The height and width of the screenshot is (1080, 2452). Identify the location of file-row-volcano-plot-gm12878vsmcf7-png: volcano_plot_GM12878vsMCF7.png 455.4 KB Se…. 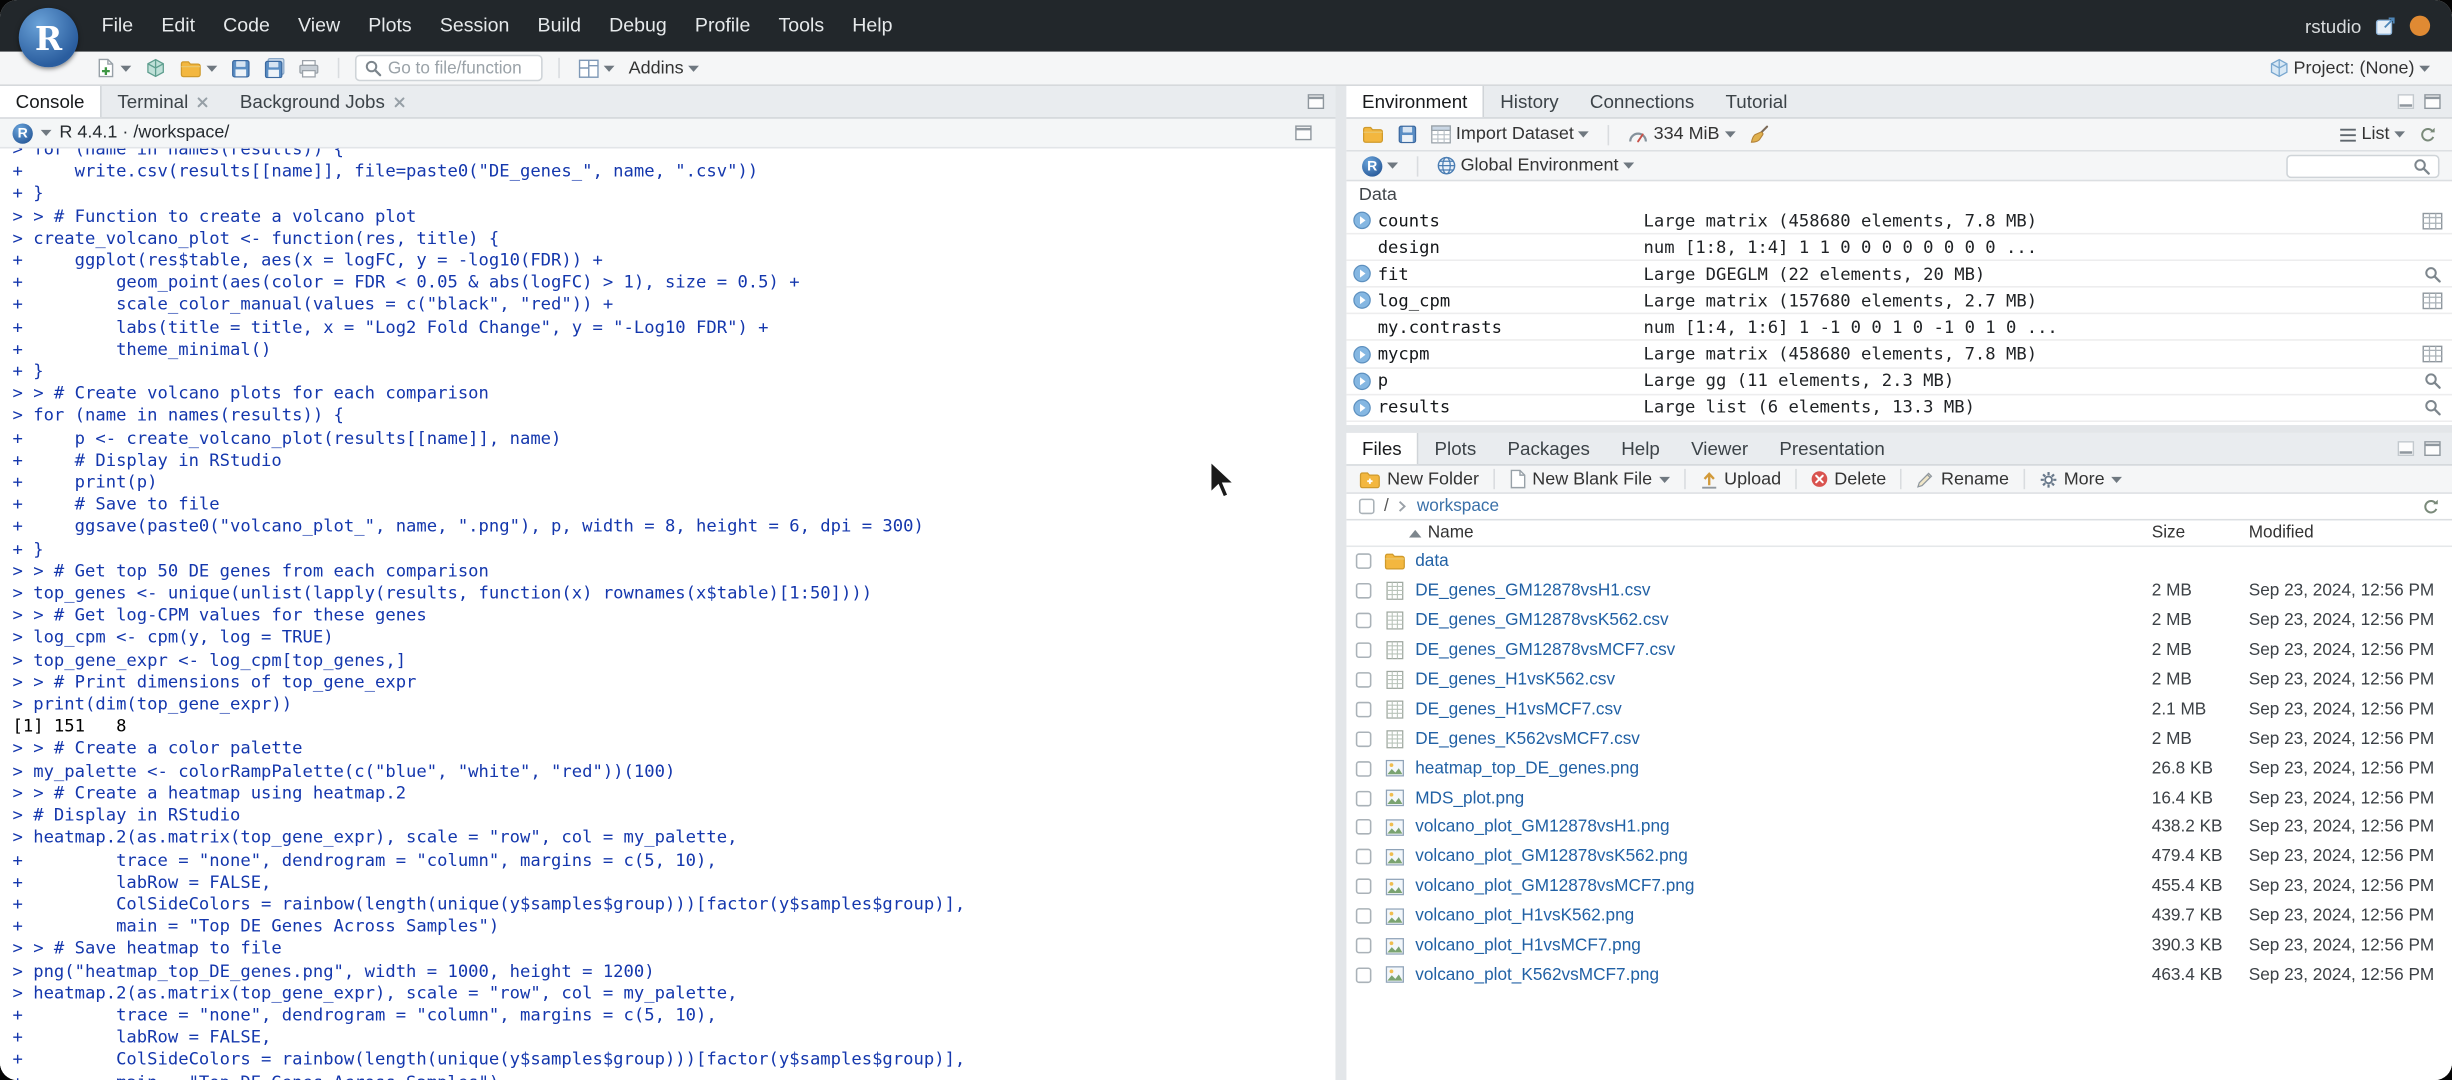
(1899, 887).